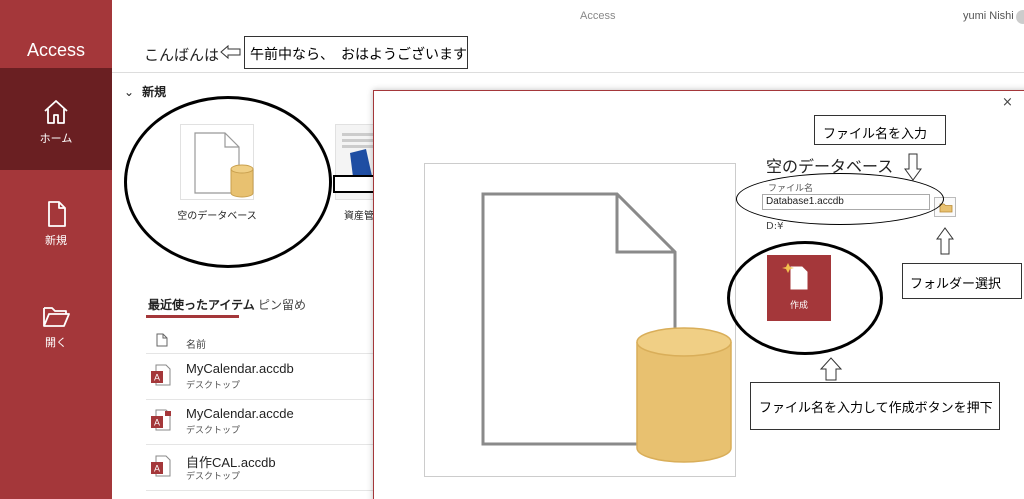  Describe the element at coordinates (282, 304) in the screenshot. I see `tab-pinned: ピン留め` at that location.